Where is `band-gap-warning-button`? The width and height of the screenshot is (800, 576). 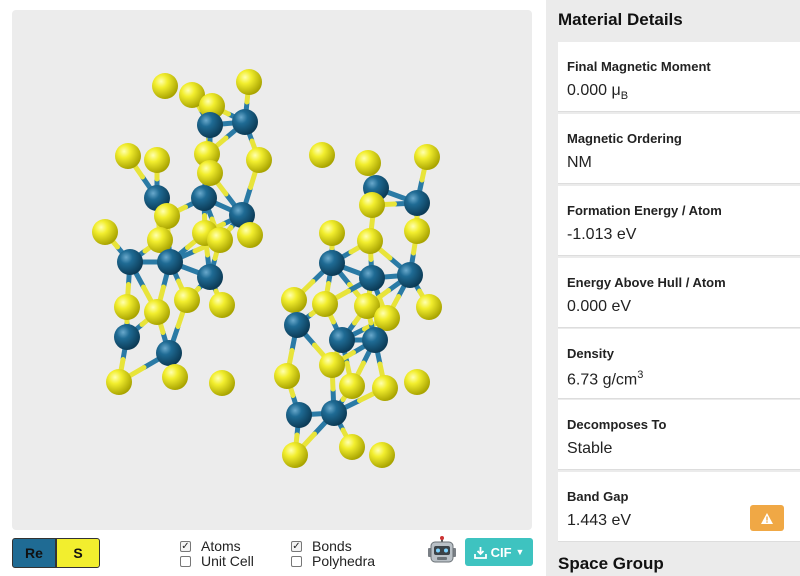 band-gap-warning-button is located at coordinates (767, 518).